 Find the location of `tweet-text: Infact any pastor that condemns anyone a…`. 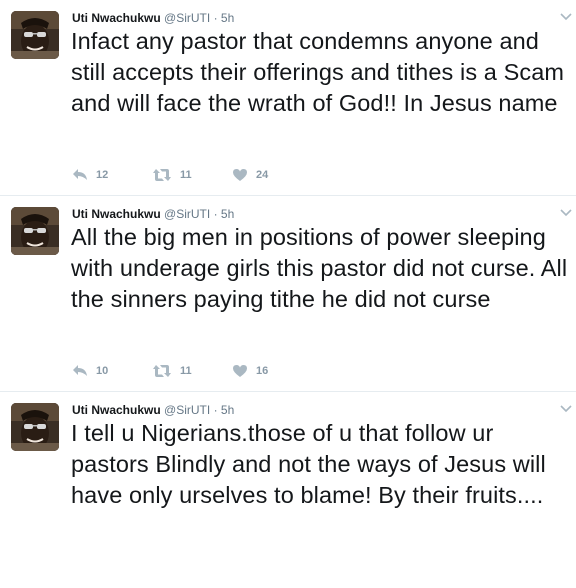

tweet-text: Infact any pastor that condemns anyone a… is located at coordinates (318, 72).